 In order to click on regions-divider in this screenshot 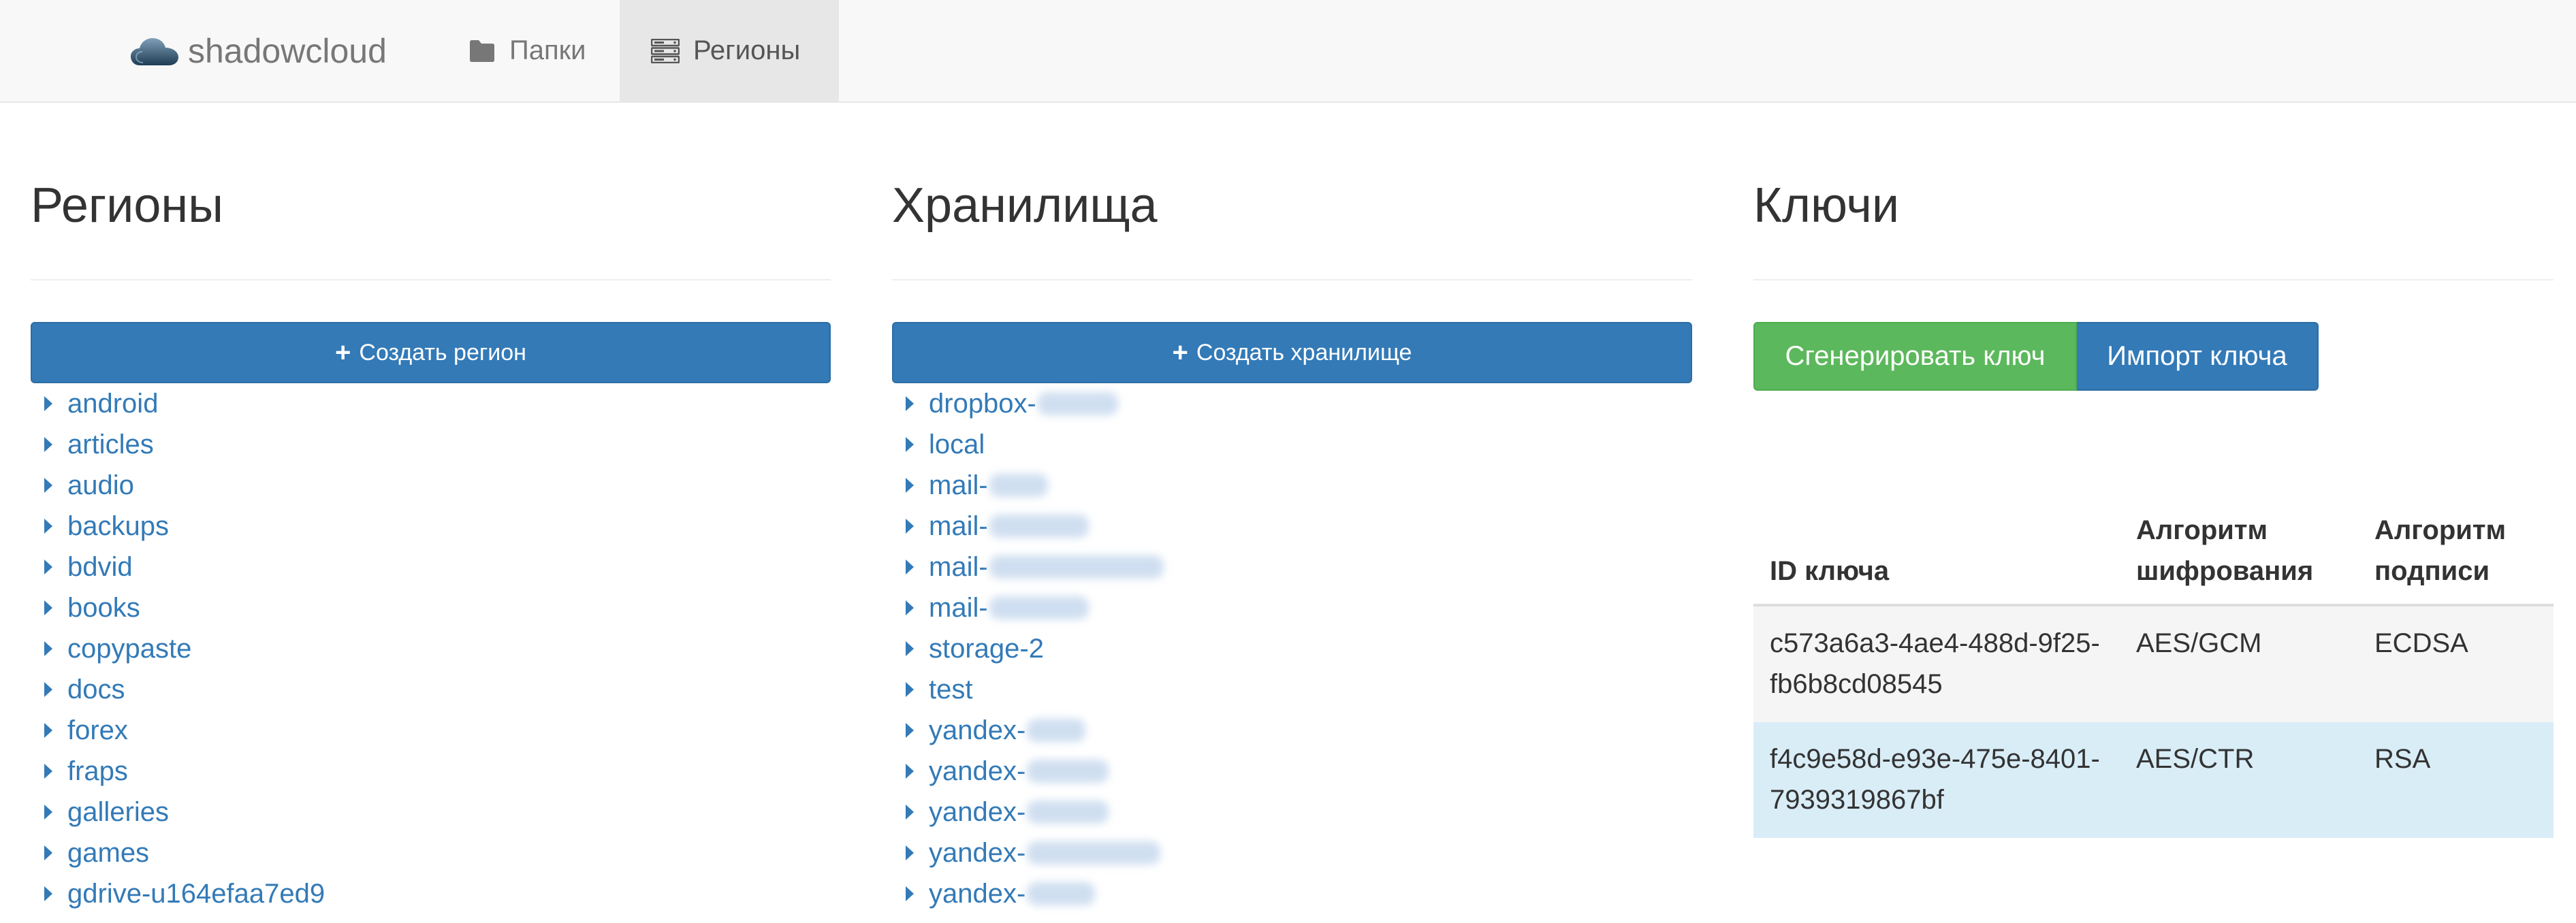, I will do `click(431, 279)`.